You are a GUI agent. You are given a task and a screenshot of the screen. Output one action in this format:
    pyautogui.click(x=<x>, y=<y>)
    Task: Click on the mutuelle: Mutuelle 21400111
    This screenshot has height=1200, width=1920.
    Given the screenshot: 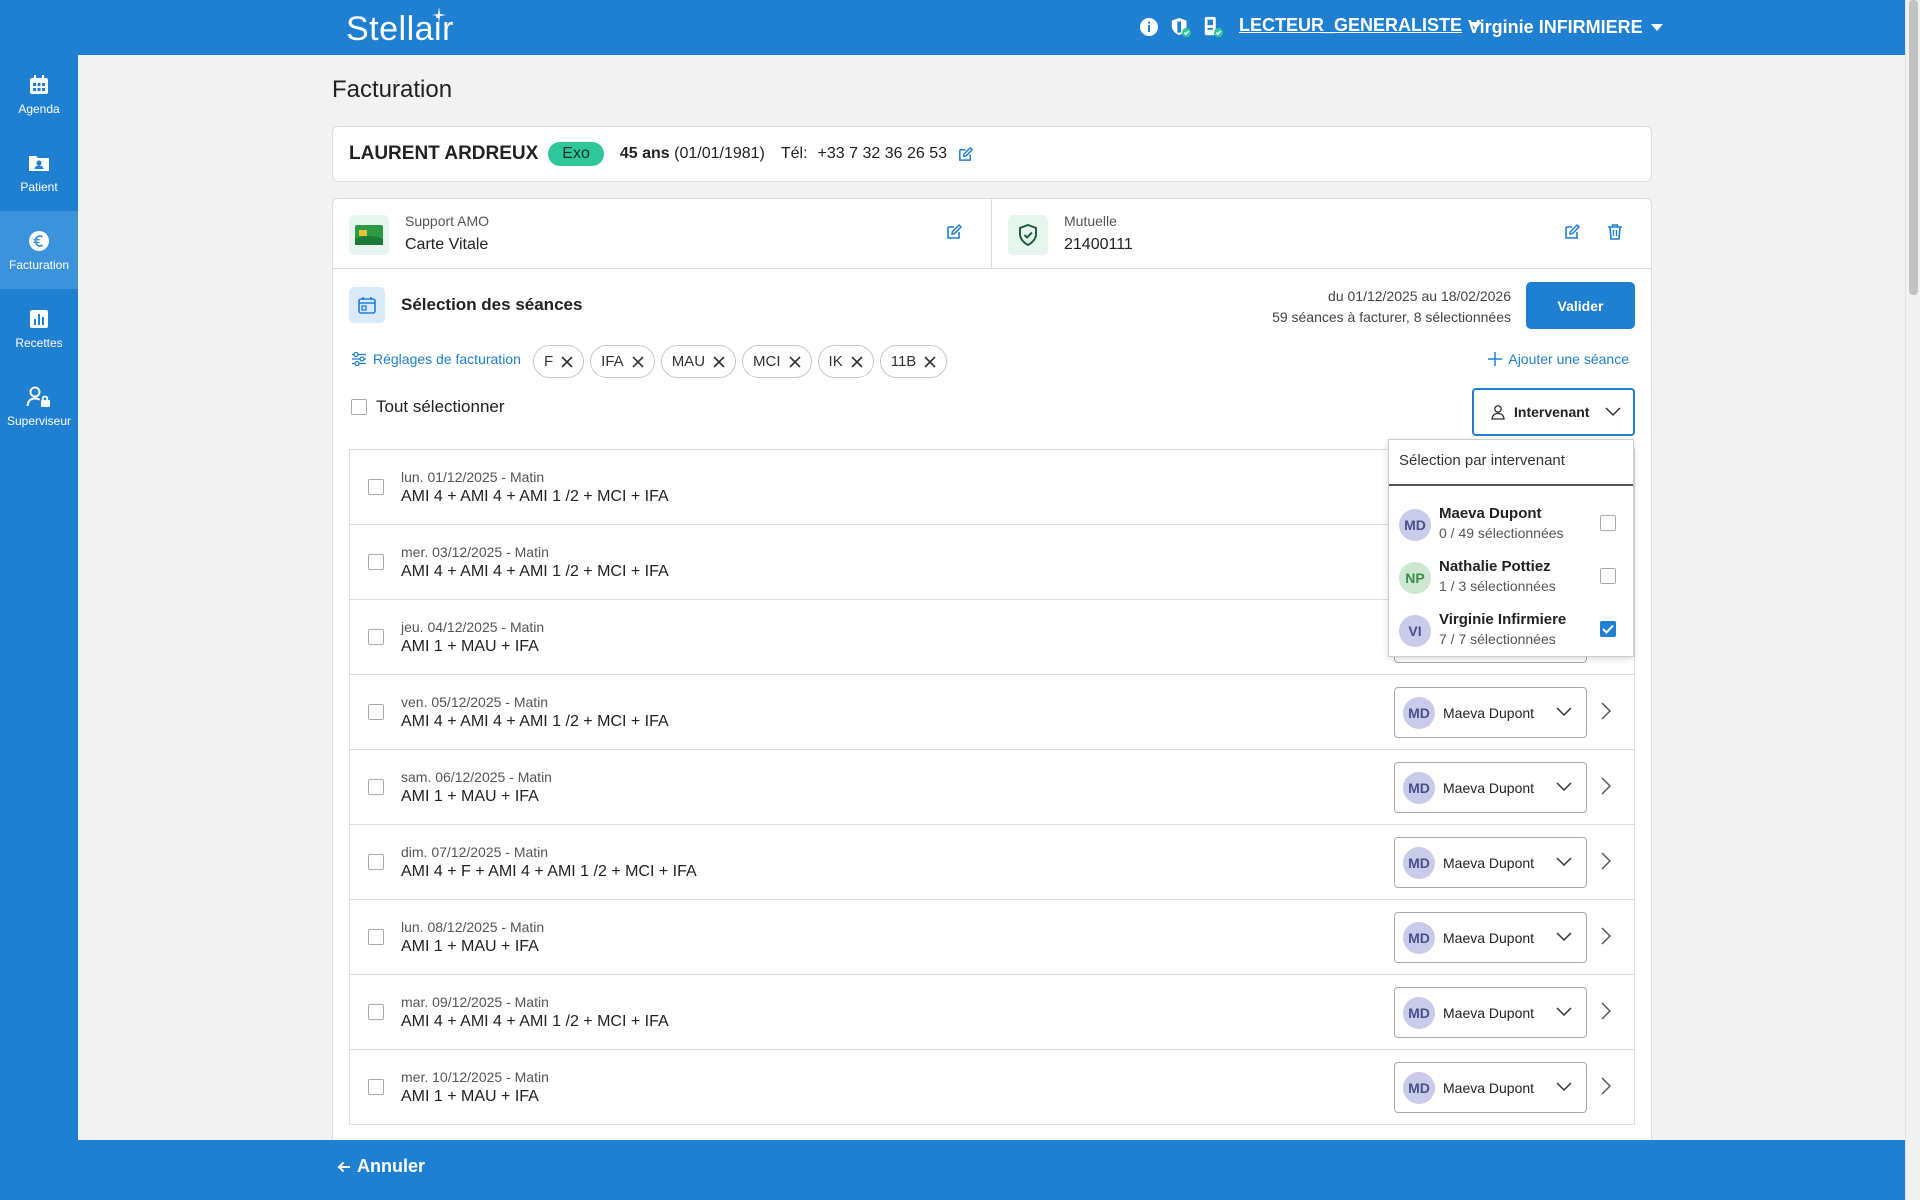 What is the action you would take?
    pyautogui.click(x=1321, y=234)
    